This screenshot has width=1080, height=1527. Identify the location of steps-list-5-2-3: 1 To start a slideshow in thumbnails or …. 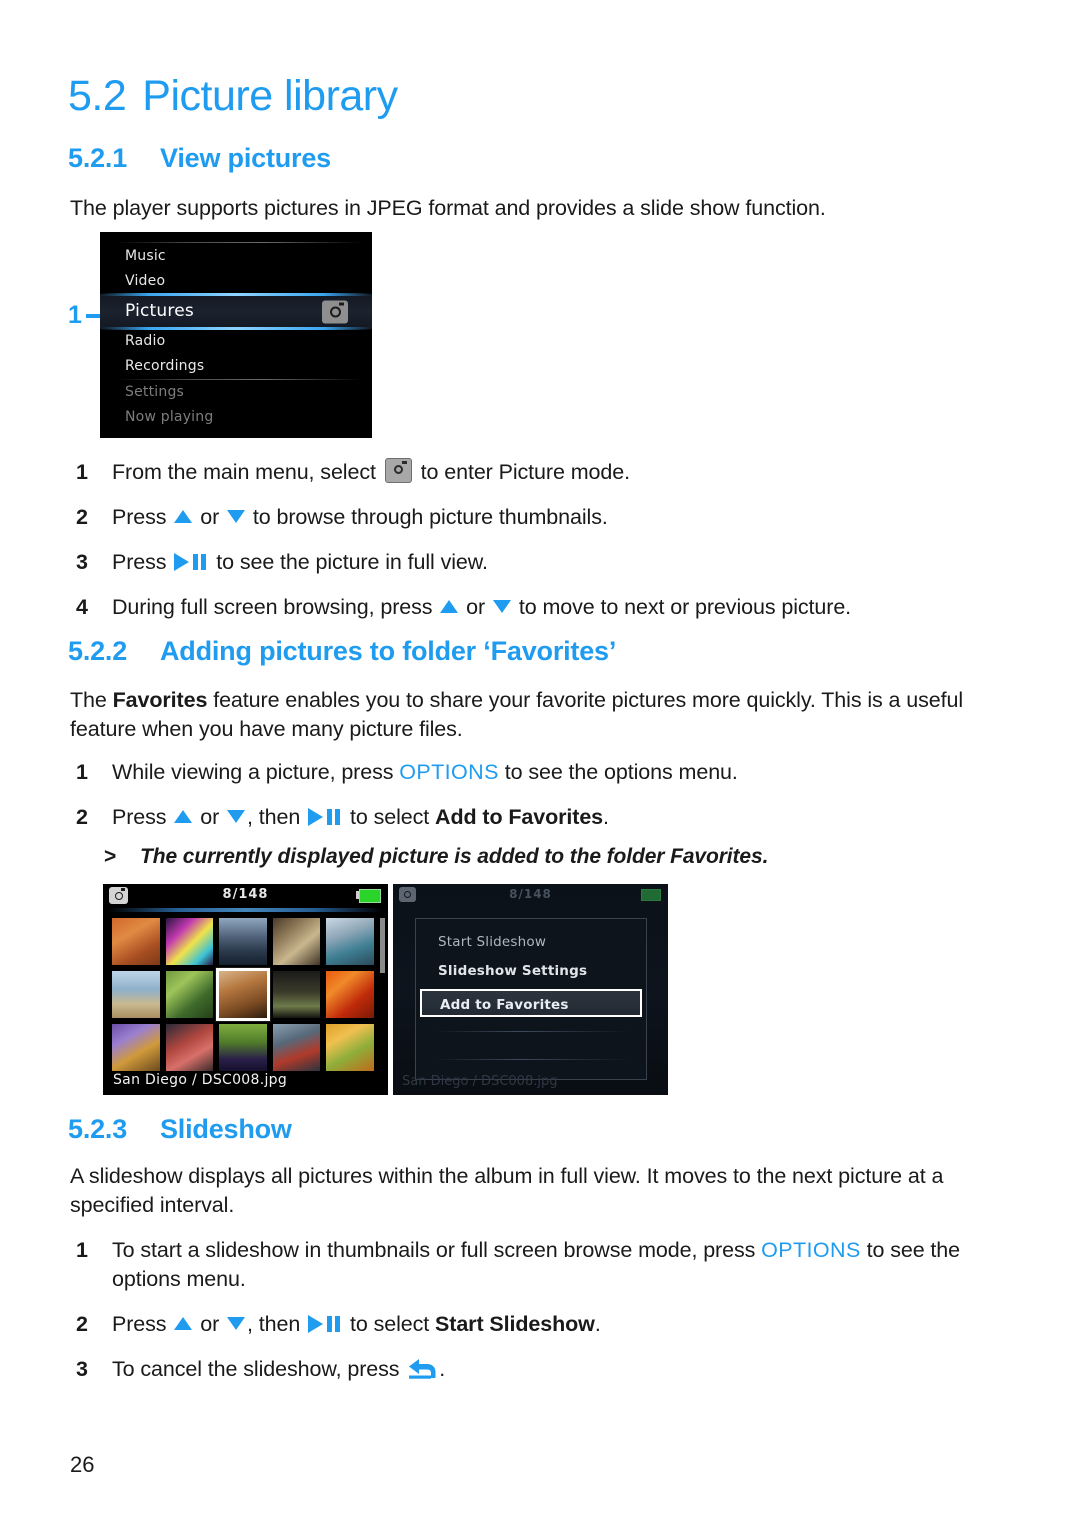
(540, 1318).